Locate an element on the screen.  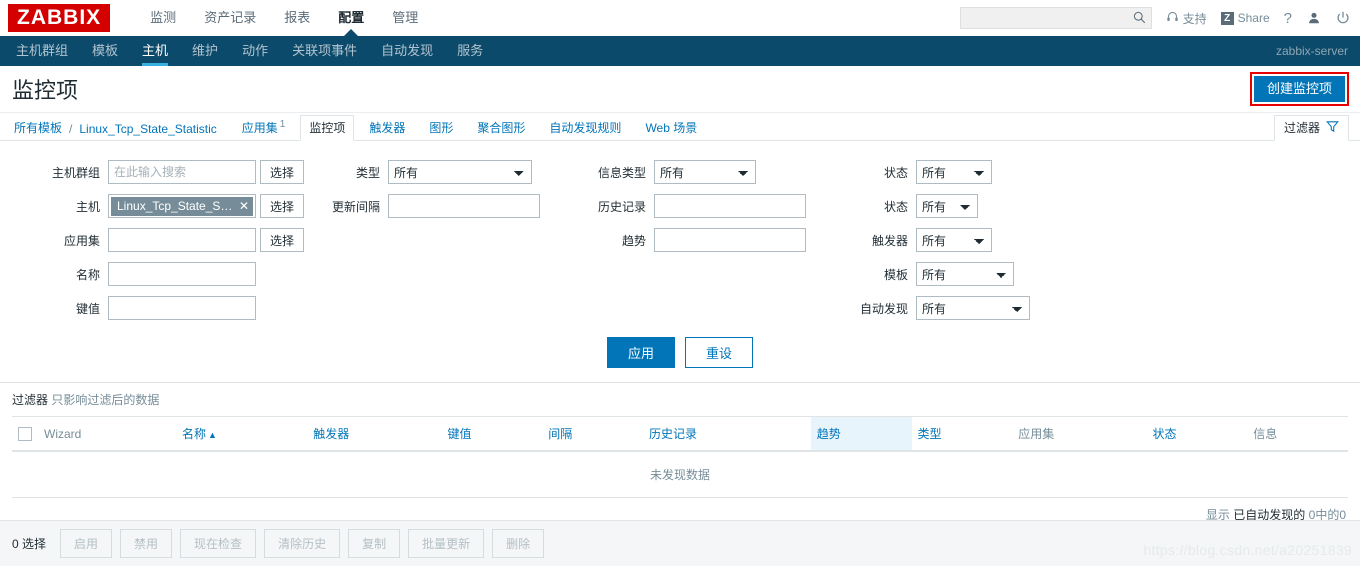
create-item-button: 创建监控项 is located at coordinates (1299, 89).